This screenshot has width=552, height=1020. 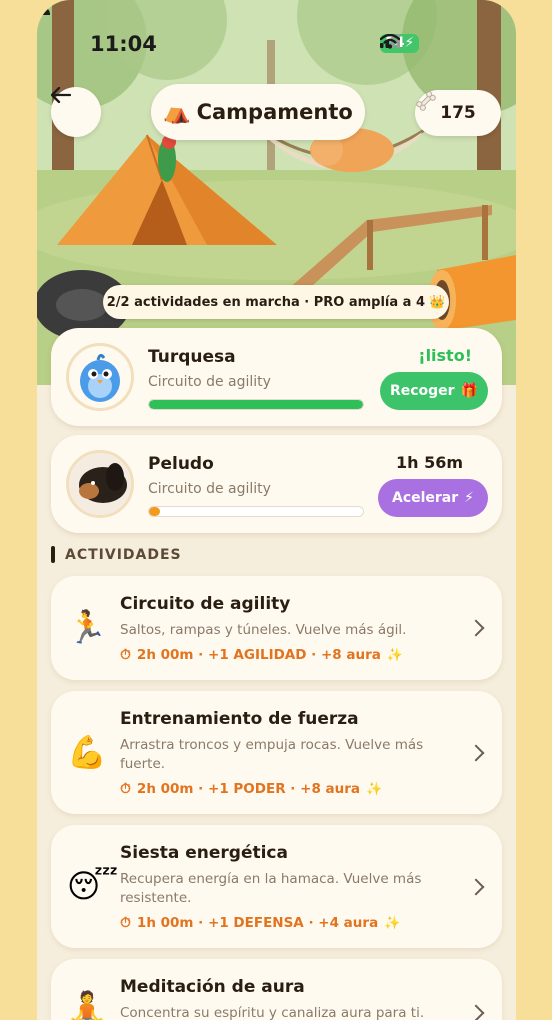 What do you see at coordinates (87, 752) in the screenshot?
I see `flexed-biceps-icon: 💪` at bounding box center [87, 752].